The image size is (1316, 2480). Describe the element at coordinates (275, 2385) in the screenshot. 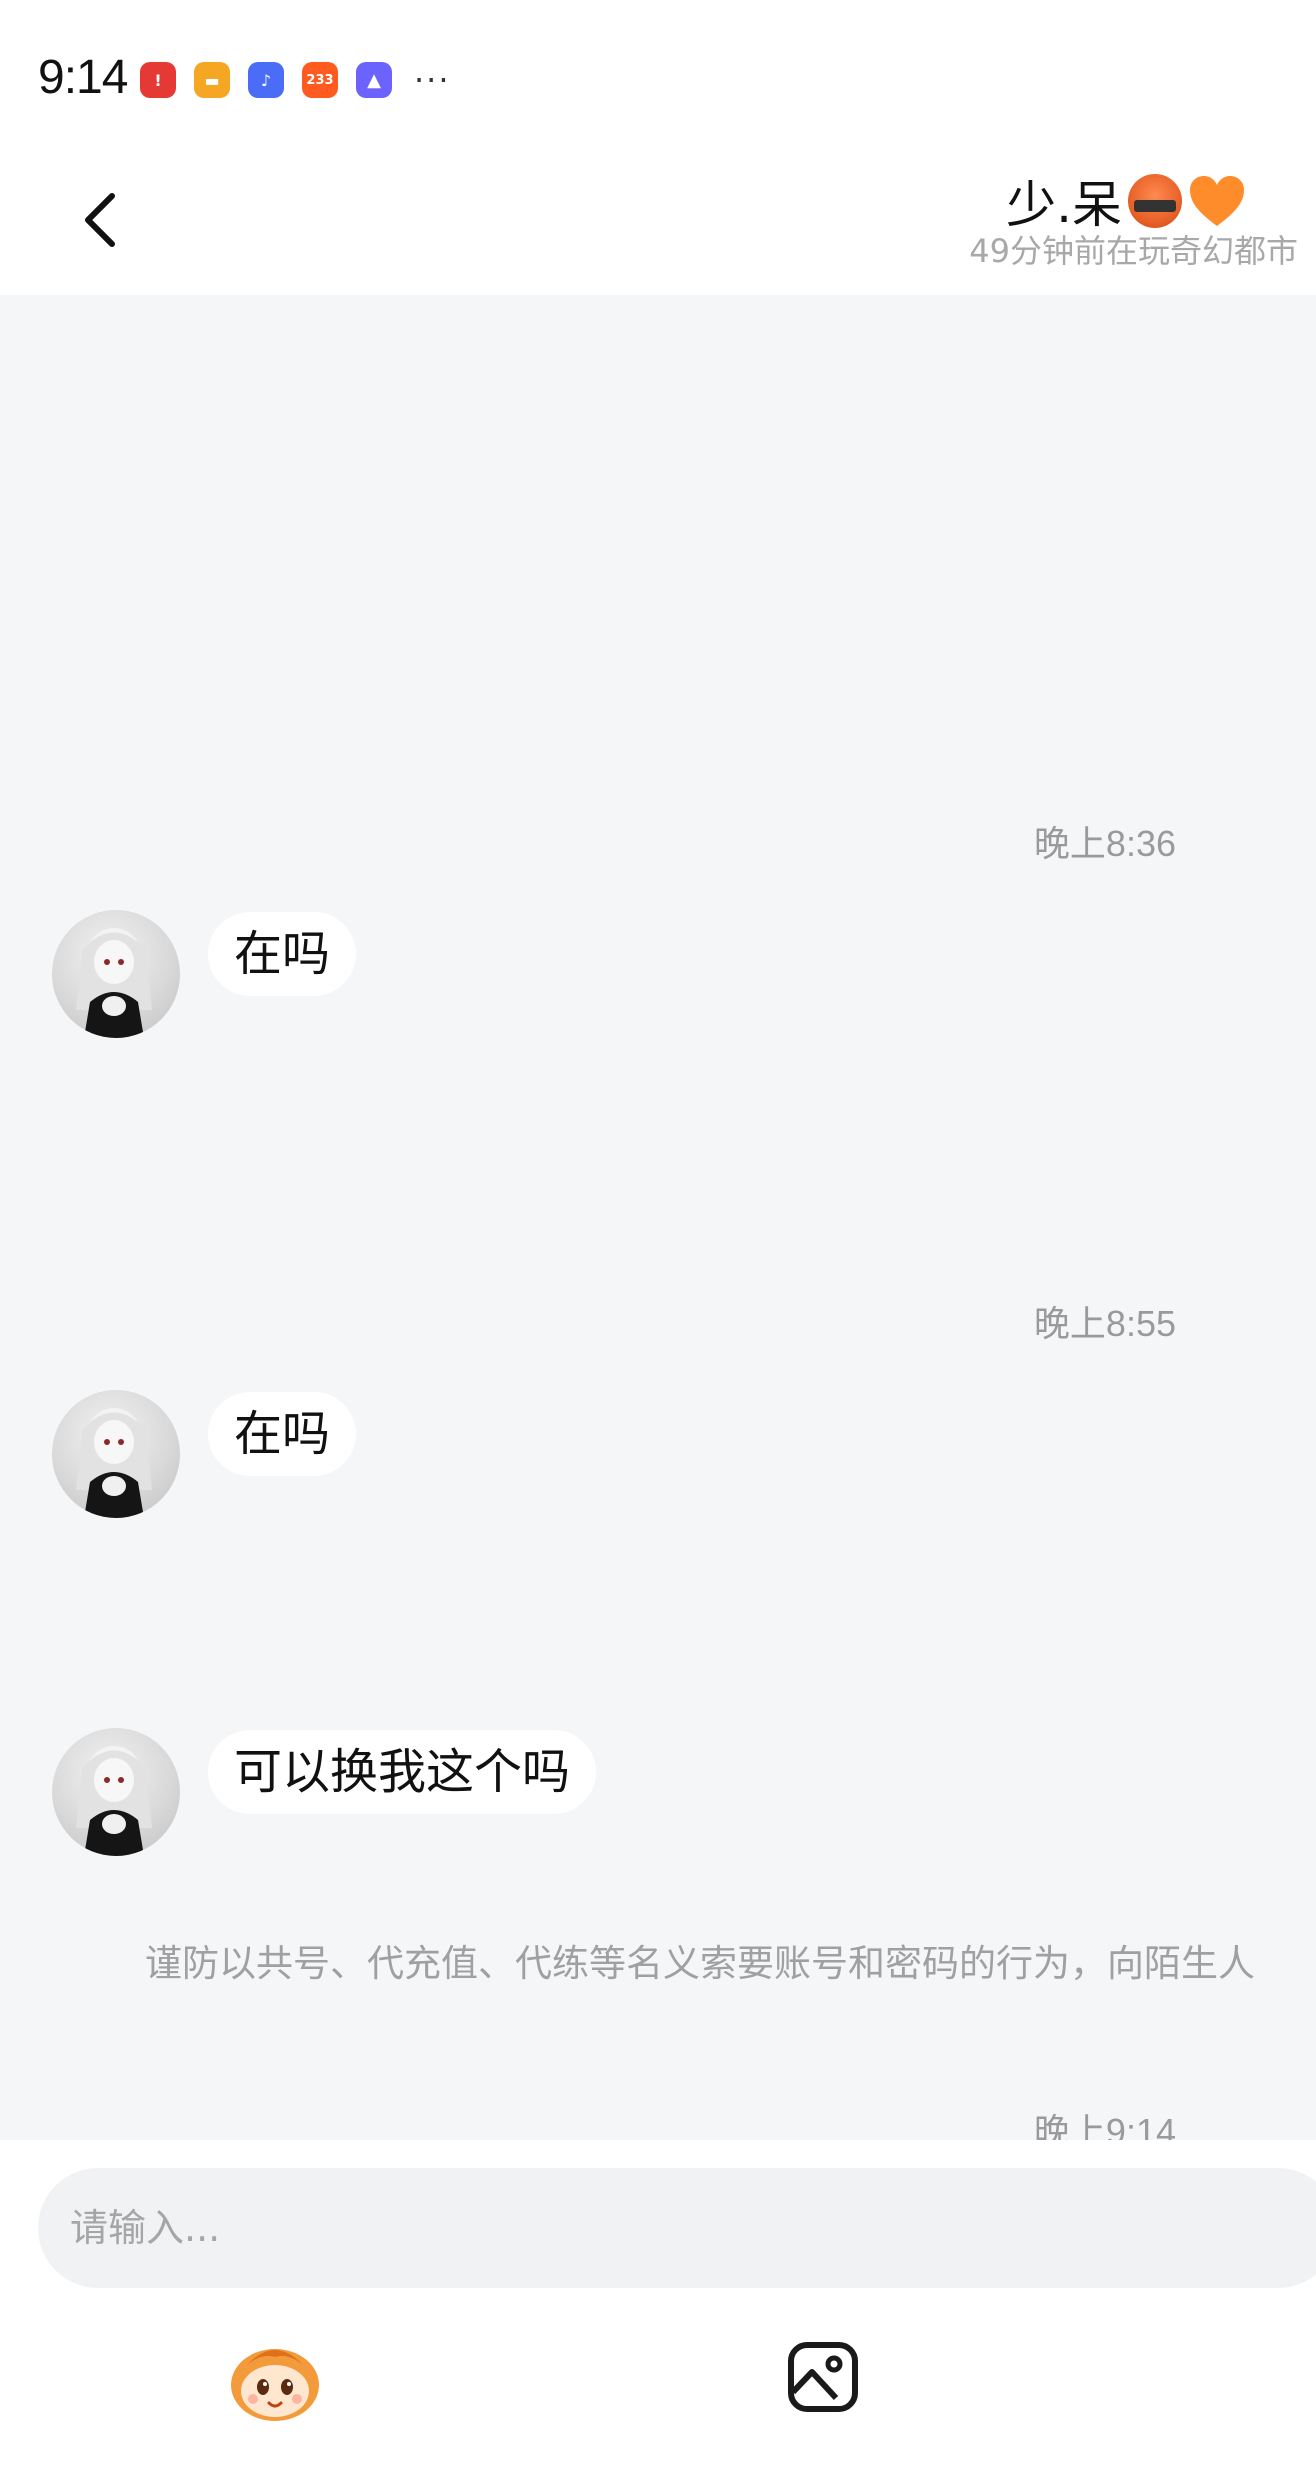

I see `mascot-emoji-icon` at that location.